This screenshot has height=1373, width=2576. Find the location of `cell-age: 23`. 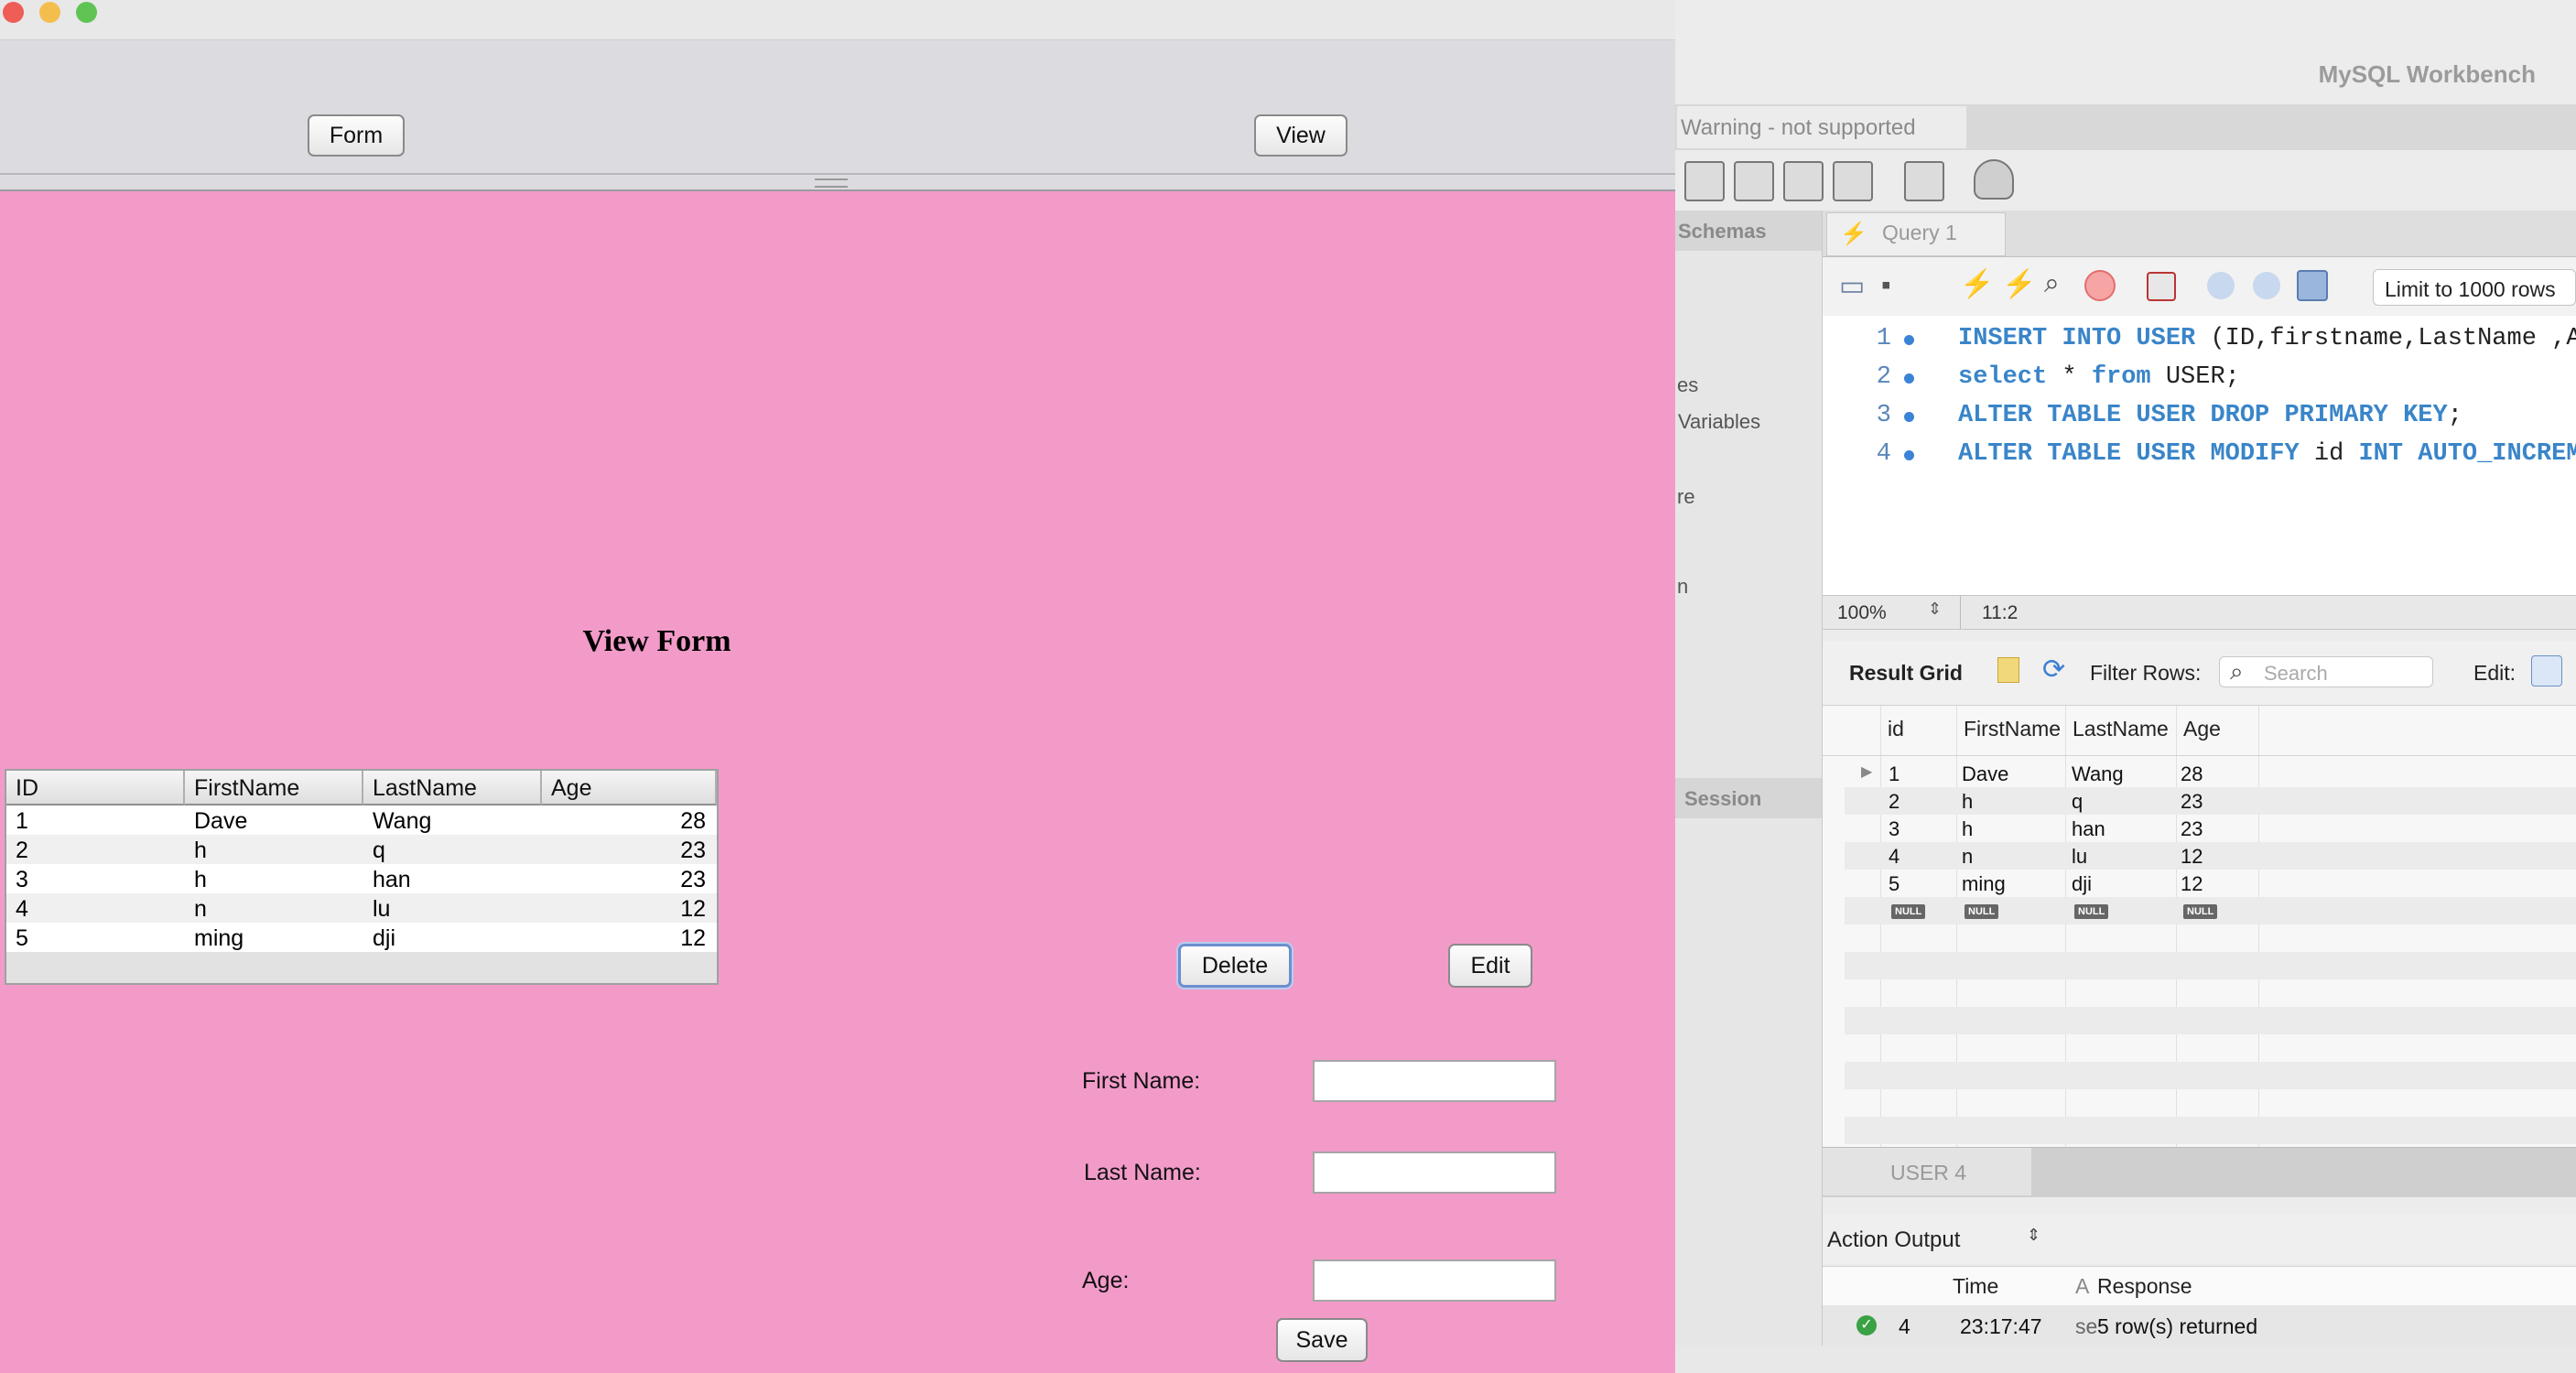

cell-age: 23 is located at coordinates (693, 851).